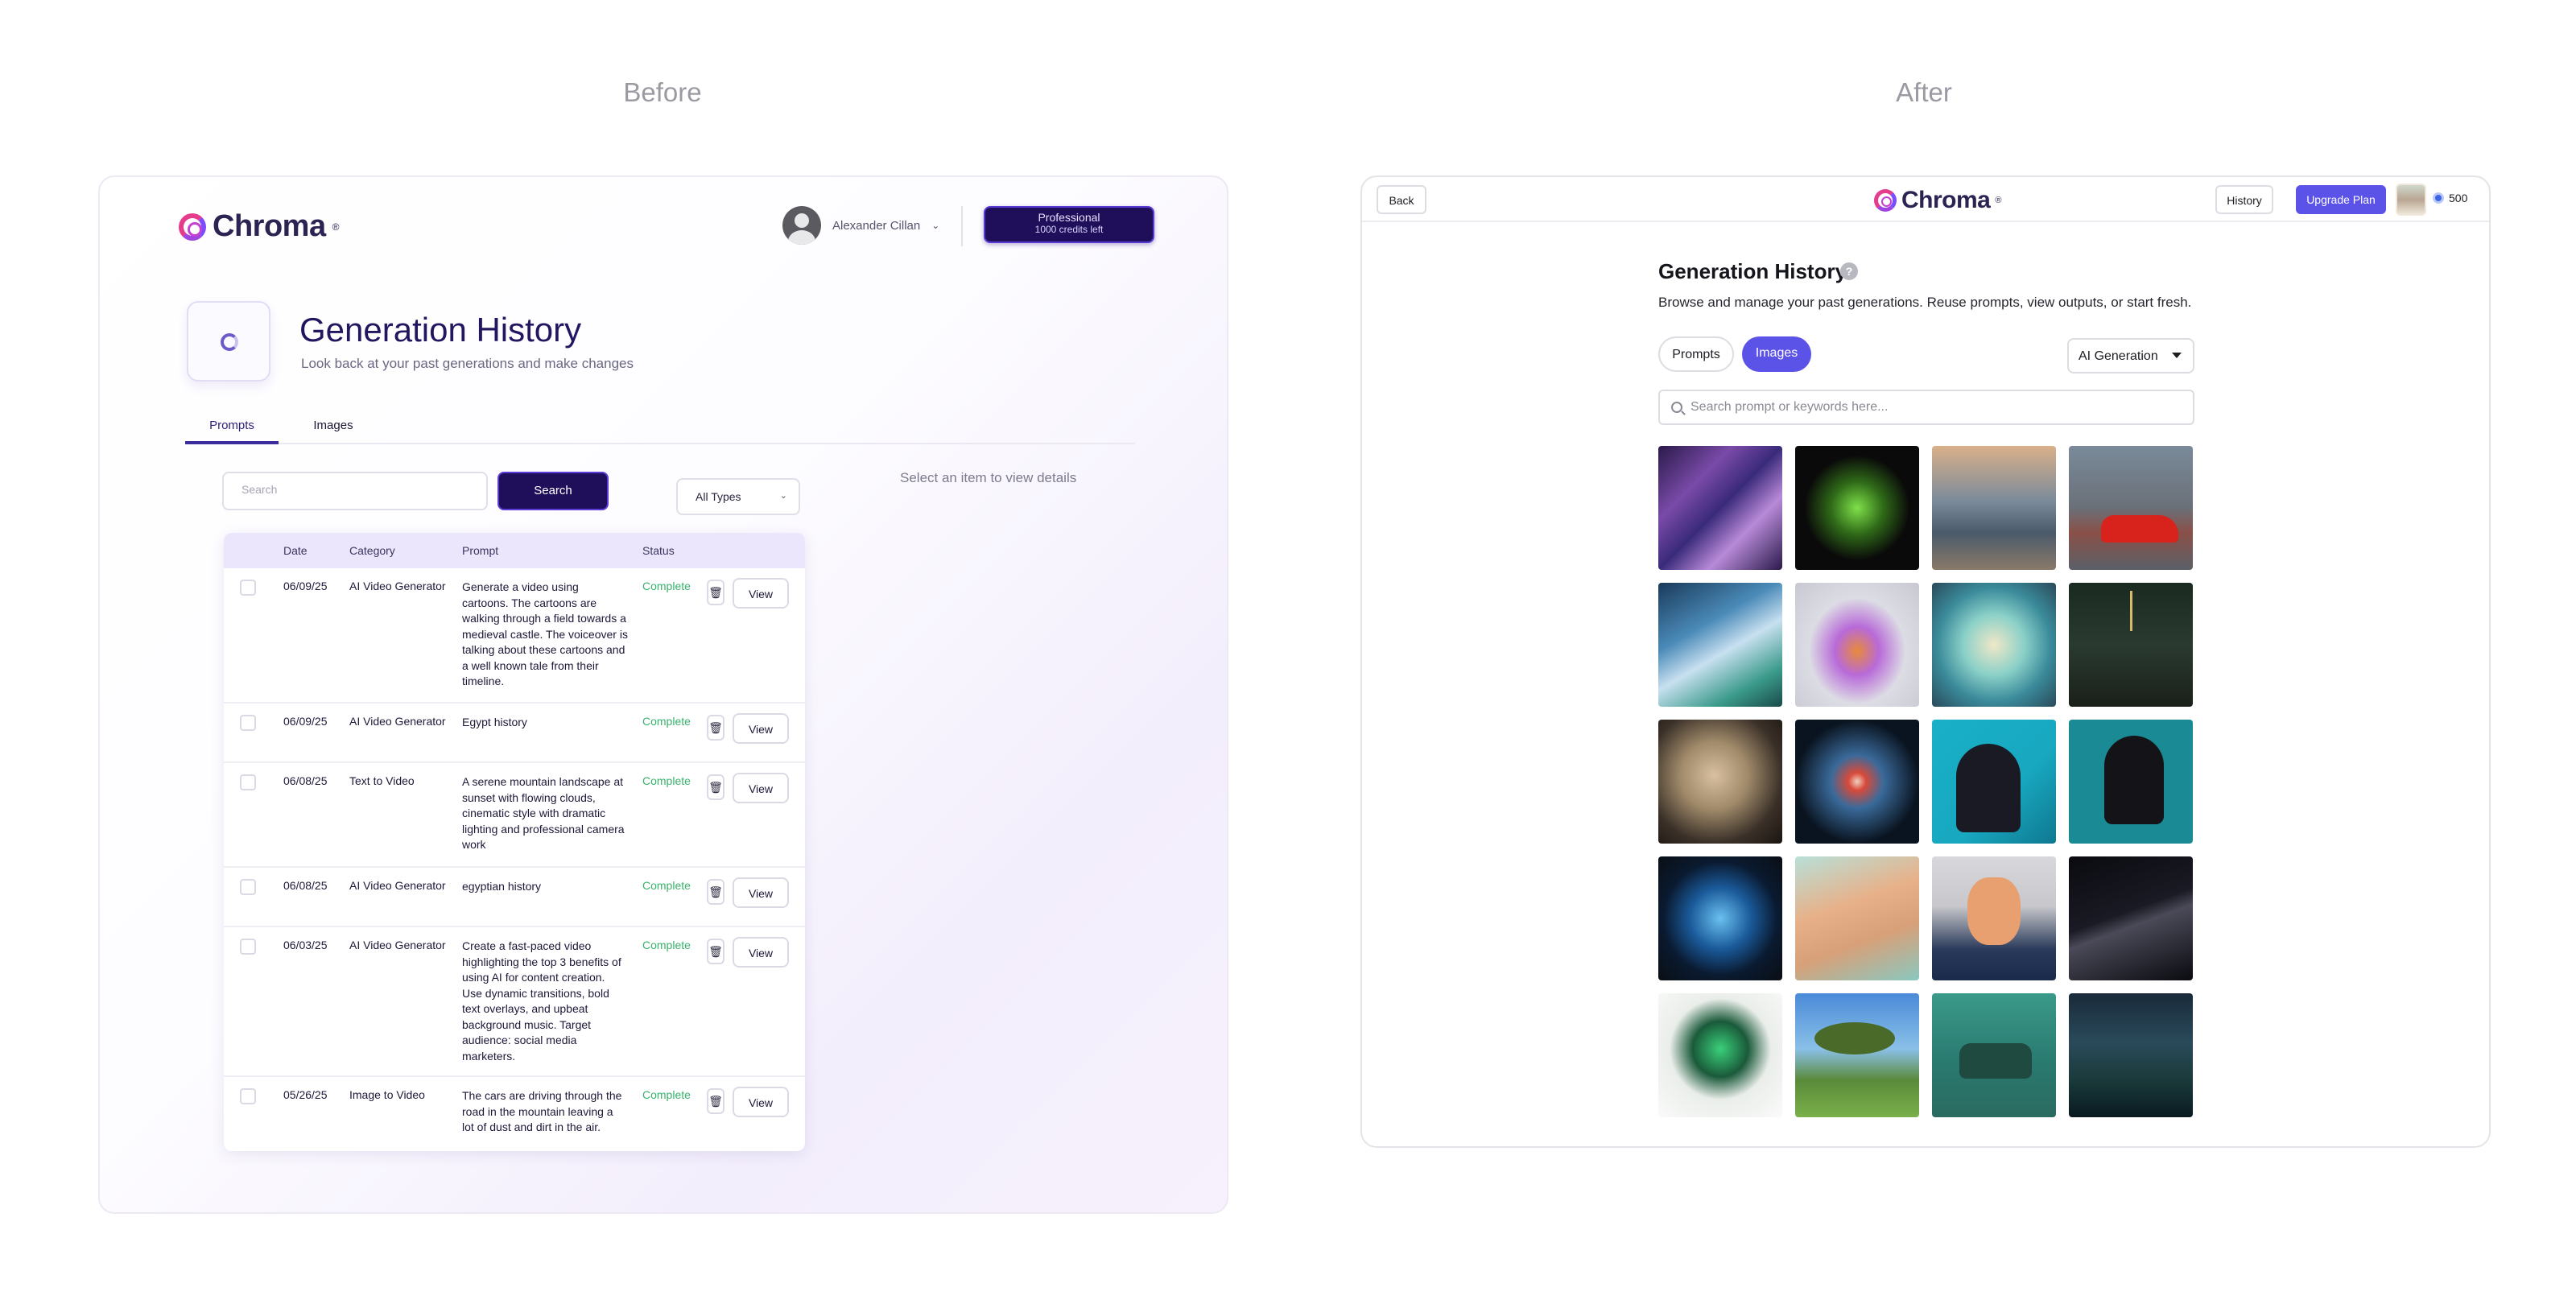 The width and height of the screenshot is (2576, 1304). I want to click on top-bar: Back Chroma ® History Upgrade Plan 500, so click(1926, 199).